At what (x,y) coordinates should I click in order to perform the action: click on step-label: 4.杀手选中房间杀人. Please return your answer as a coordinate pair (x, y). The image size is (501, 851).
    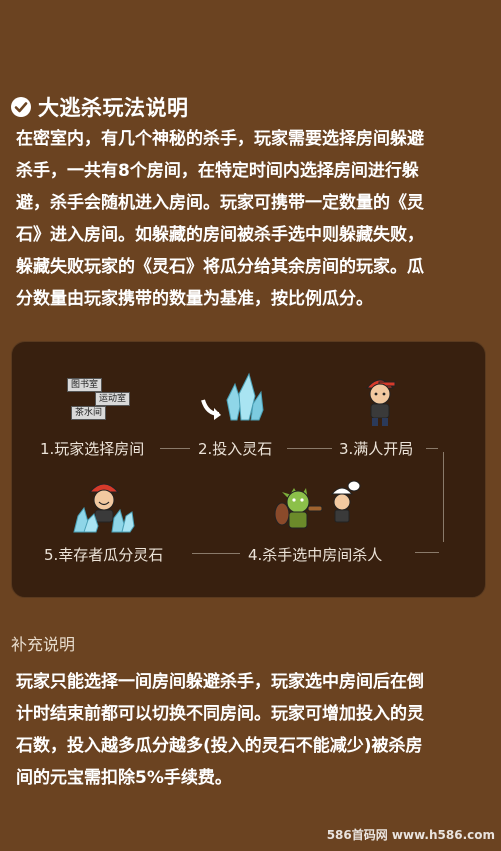
    Looking at the image, I should click on (315, 555).